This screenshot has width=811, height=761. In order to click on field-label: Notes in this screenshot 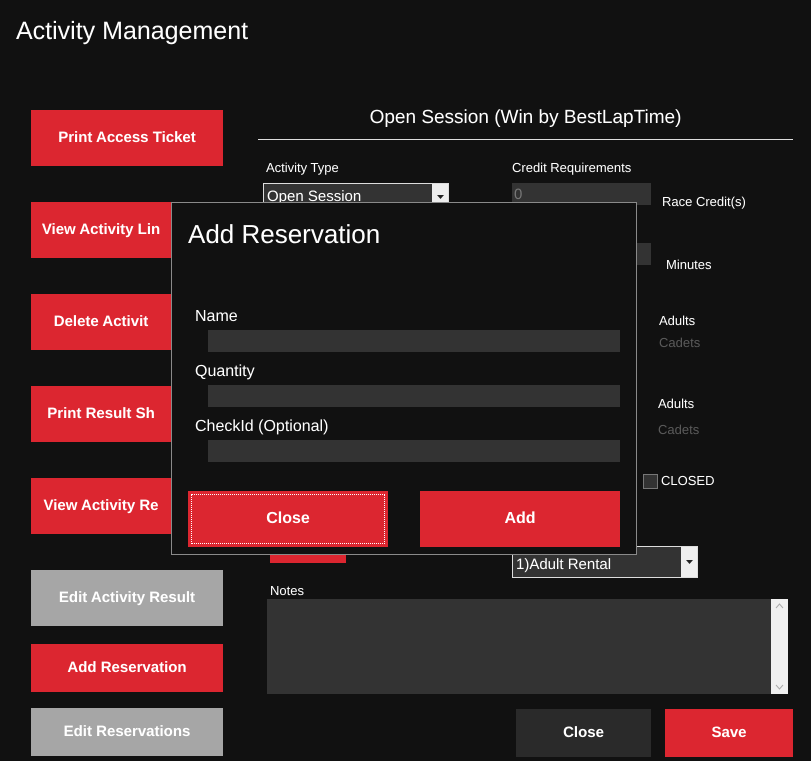, I will do `click(287, 591)`.